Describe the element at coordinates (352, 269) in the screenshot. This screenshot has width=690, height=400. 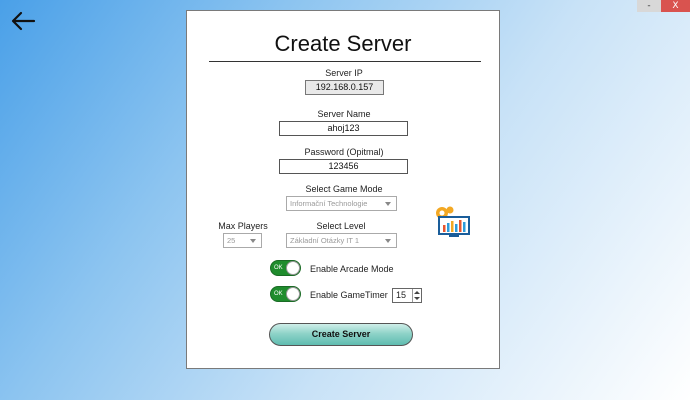
I see `arcade-mode-label: Enable Arcade Mode` at that location.